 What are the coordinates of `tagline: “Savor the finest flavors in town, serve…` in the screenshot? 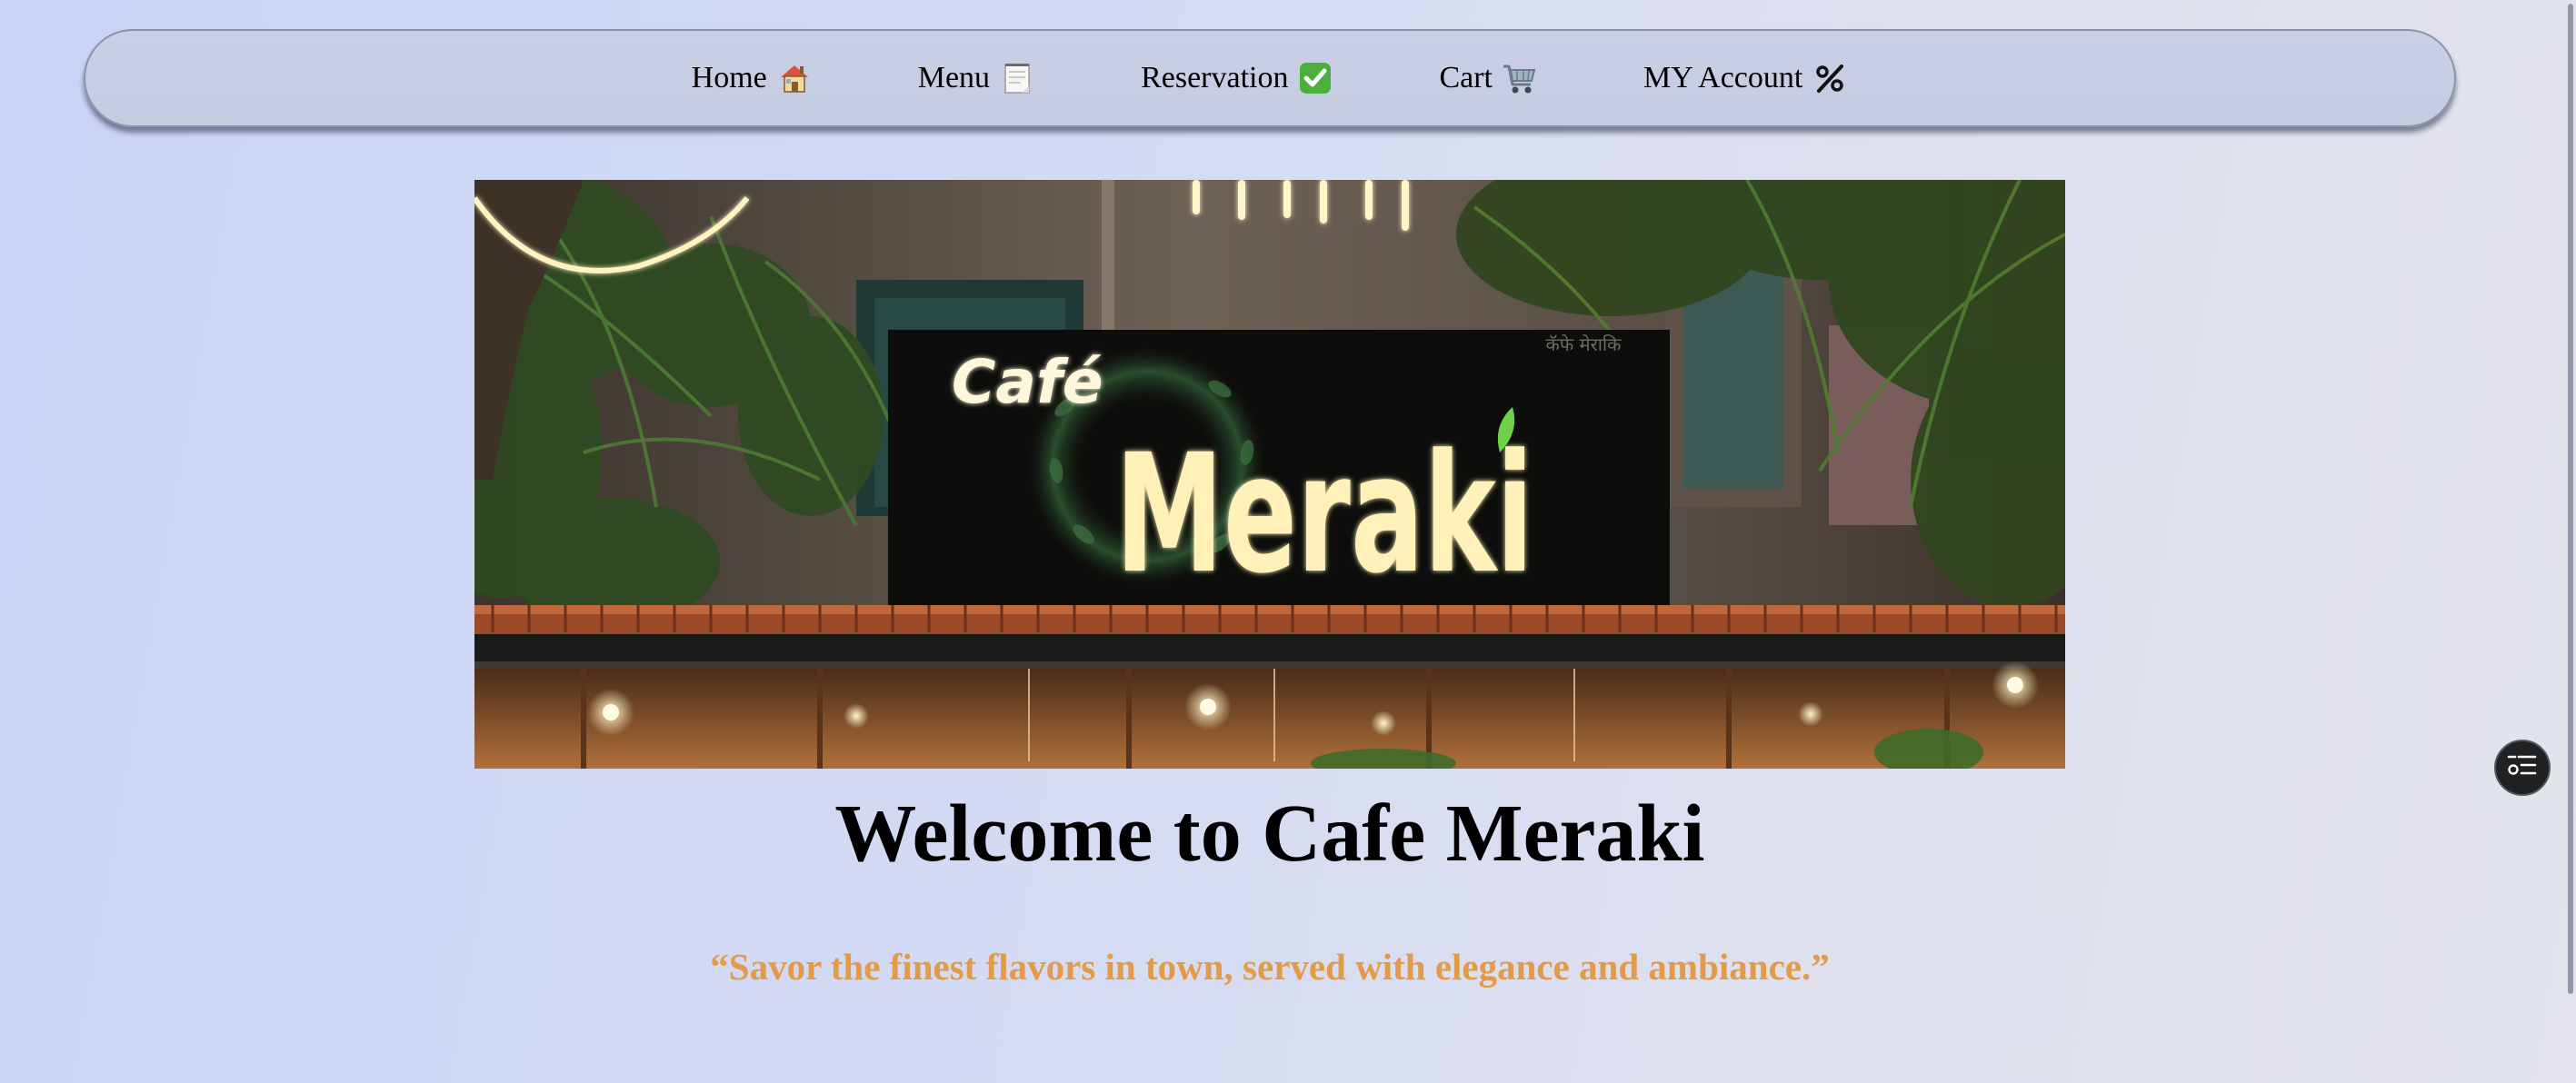 It's located at (1270, 967).